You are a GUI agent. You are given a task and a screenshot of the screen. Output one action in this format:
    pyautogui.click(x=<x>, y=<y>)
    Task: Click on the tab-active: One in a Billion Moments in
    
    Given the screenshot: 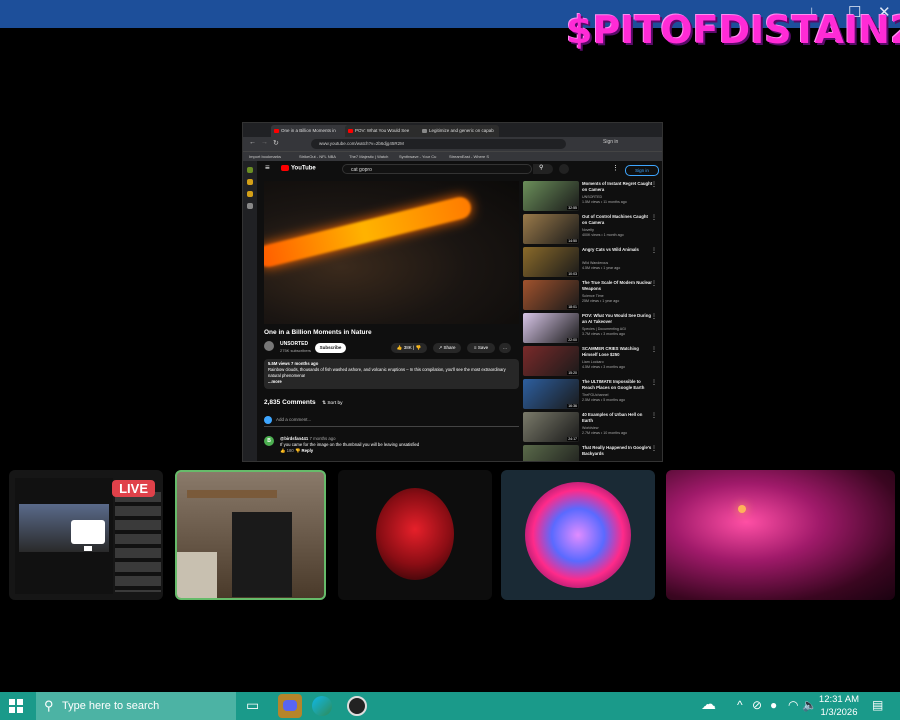 What is the action you would take?
    pyautogui.click(x=311, y=131)
    